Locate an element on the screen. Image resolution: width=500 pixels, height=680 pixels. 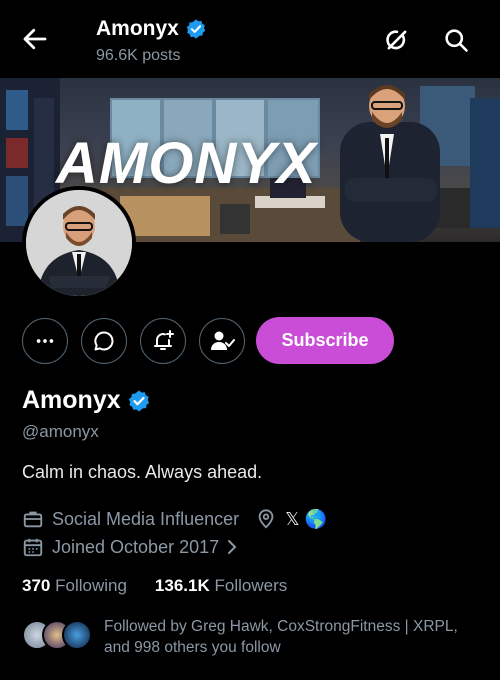
top-bar: Amonyx 96.6K posts is located at coordinates (250, 39).